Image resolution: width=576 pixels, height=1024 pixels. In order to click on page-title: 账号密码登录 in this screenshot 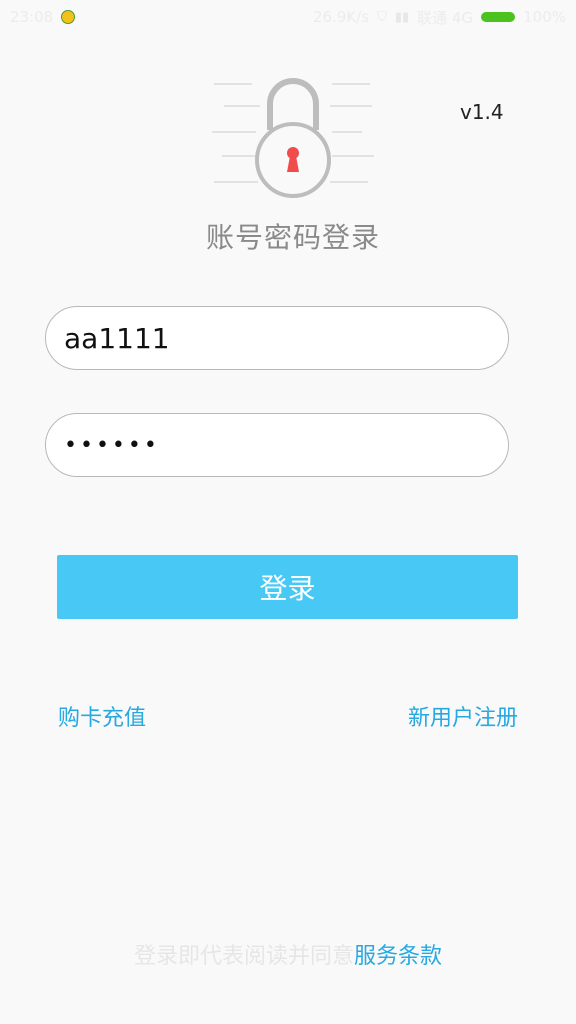, I will do `click(292, 237)`.